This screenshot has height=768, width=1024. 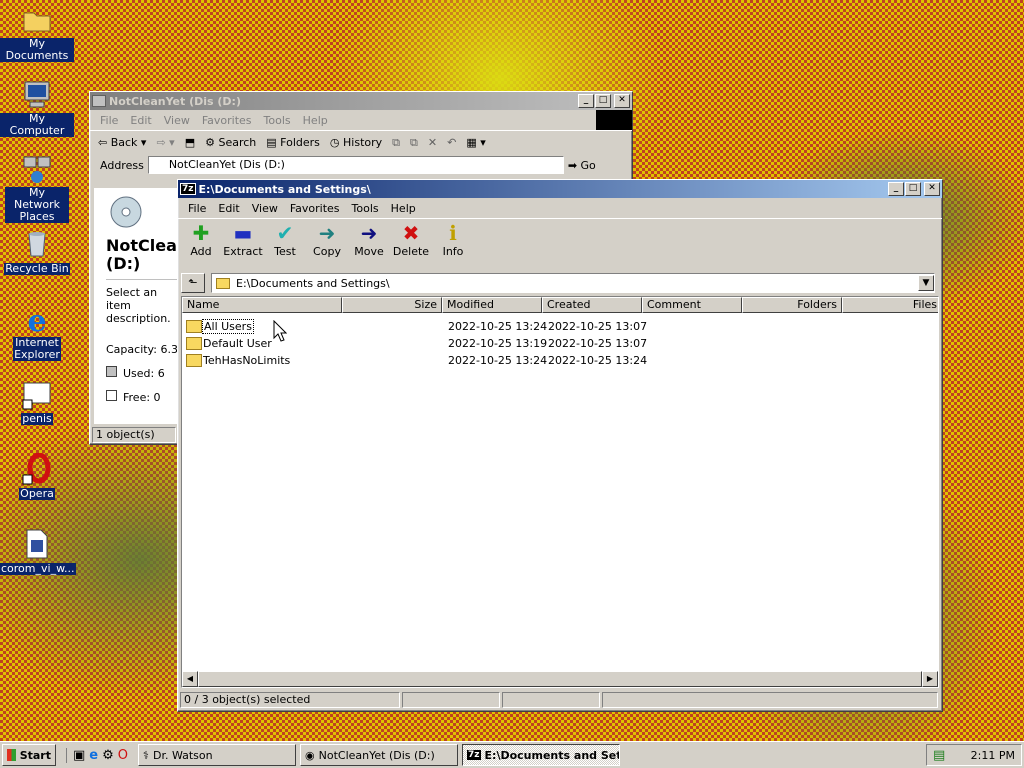 I want to click on scroll-left-button: ◀, so click(x=190, y=679).